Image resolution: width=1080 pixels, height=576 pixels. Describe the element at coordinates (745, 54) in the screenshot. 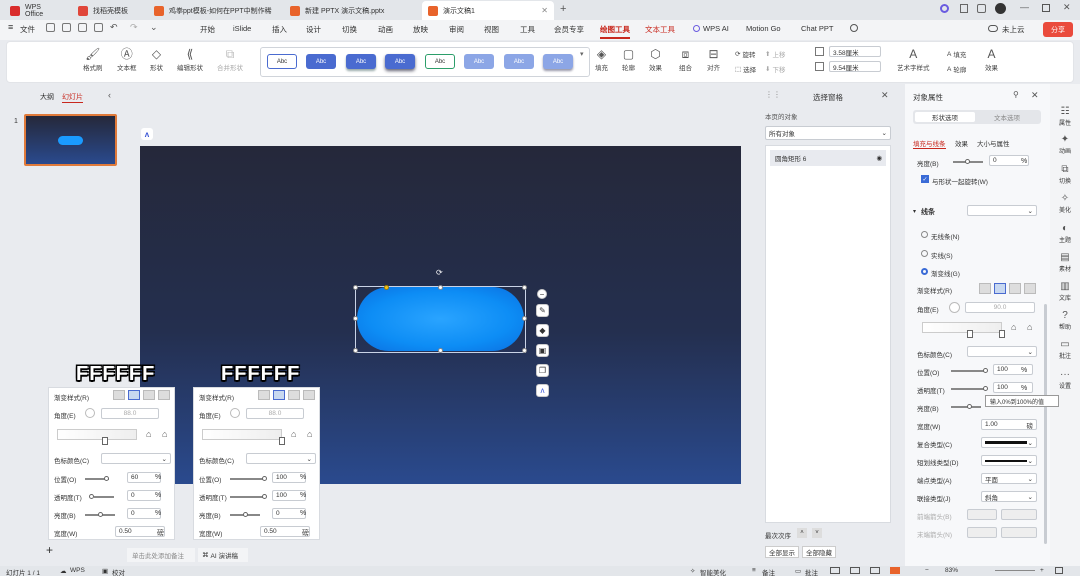

I see `rotate-button: ⟳ 旋转` at that location.